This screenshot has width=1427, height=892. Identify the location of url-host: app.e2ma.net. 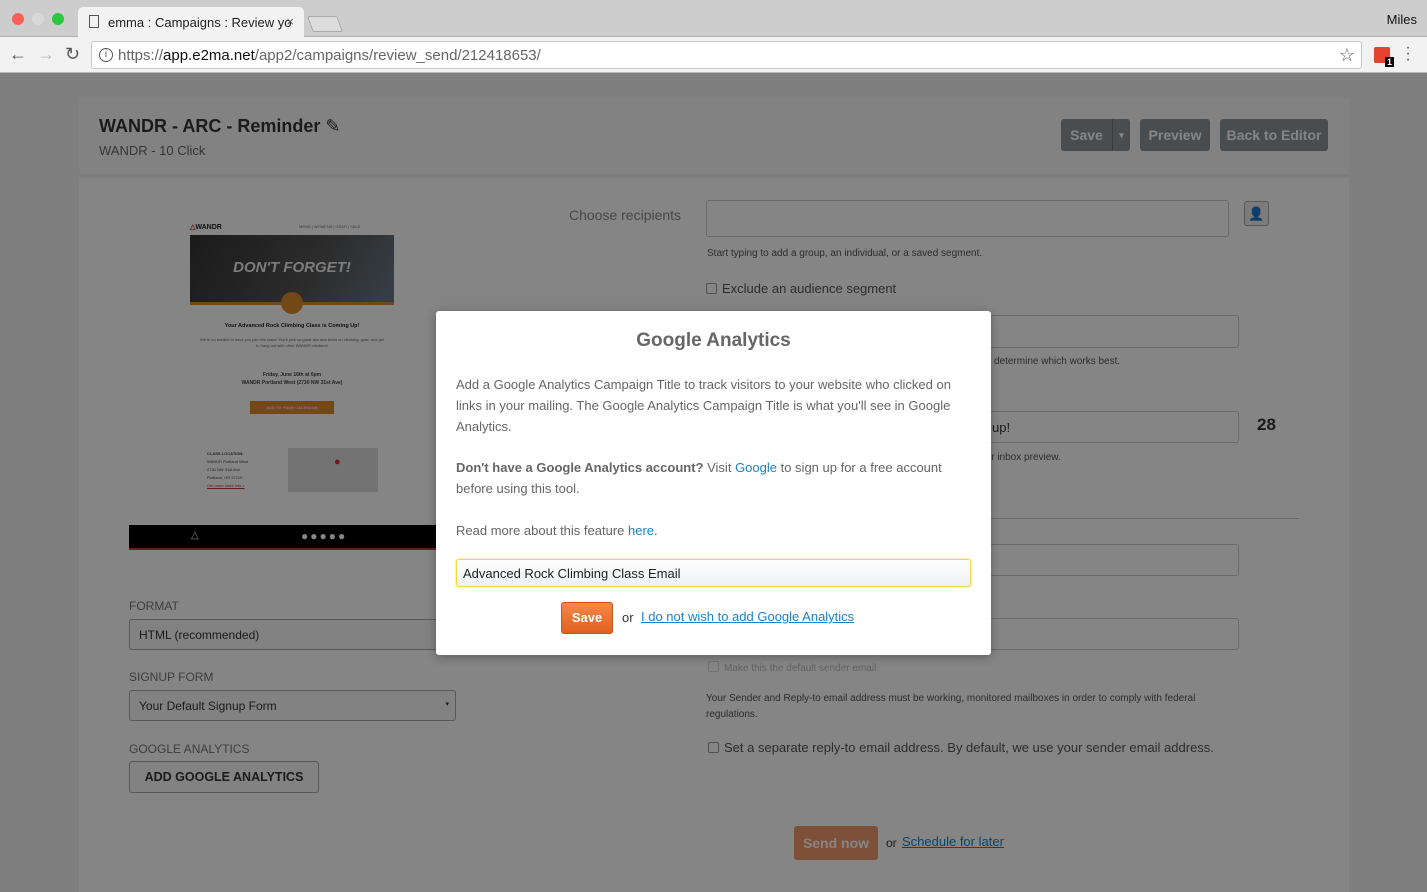
(209, 55).